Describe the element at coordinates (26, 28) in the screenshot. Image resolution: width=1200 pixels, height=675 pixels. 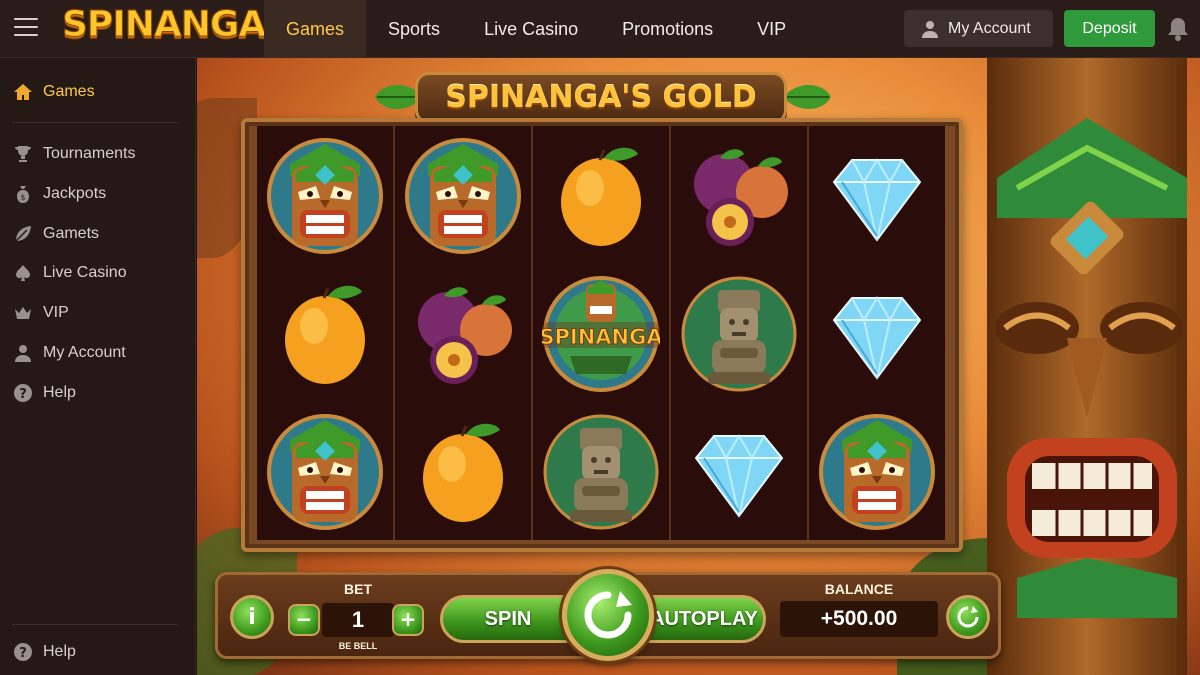
I see `menu-icon` at that location.